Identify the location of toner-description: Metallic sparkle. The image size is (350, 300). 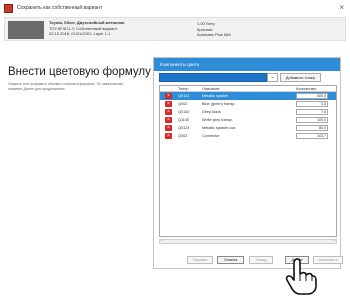
(215, 96).